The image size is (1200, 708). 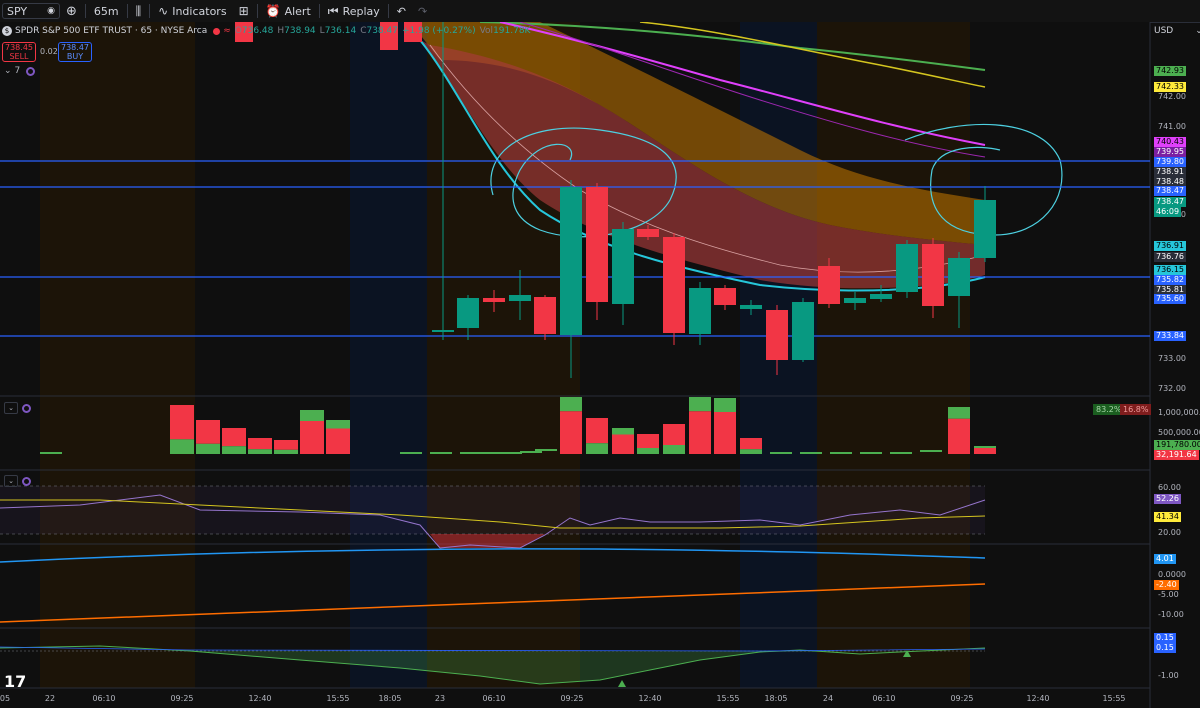 I want to click on add-symbol-button: ⊕, so click(x=71, y=11).